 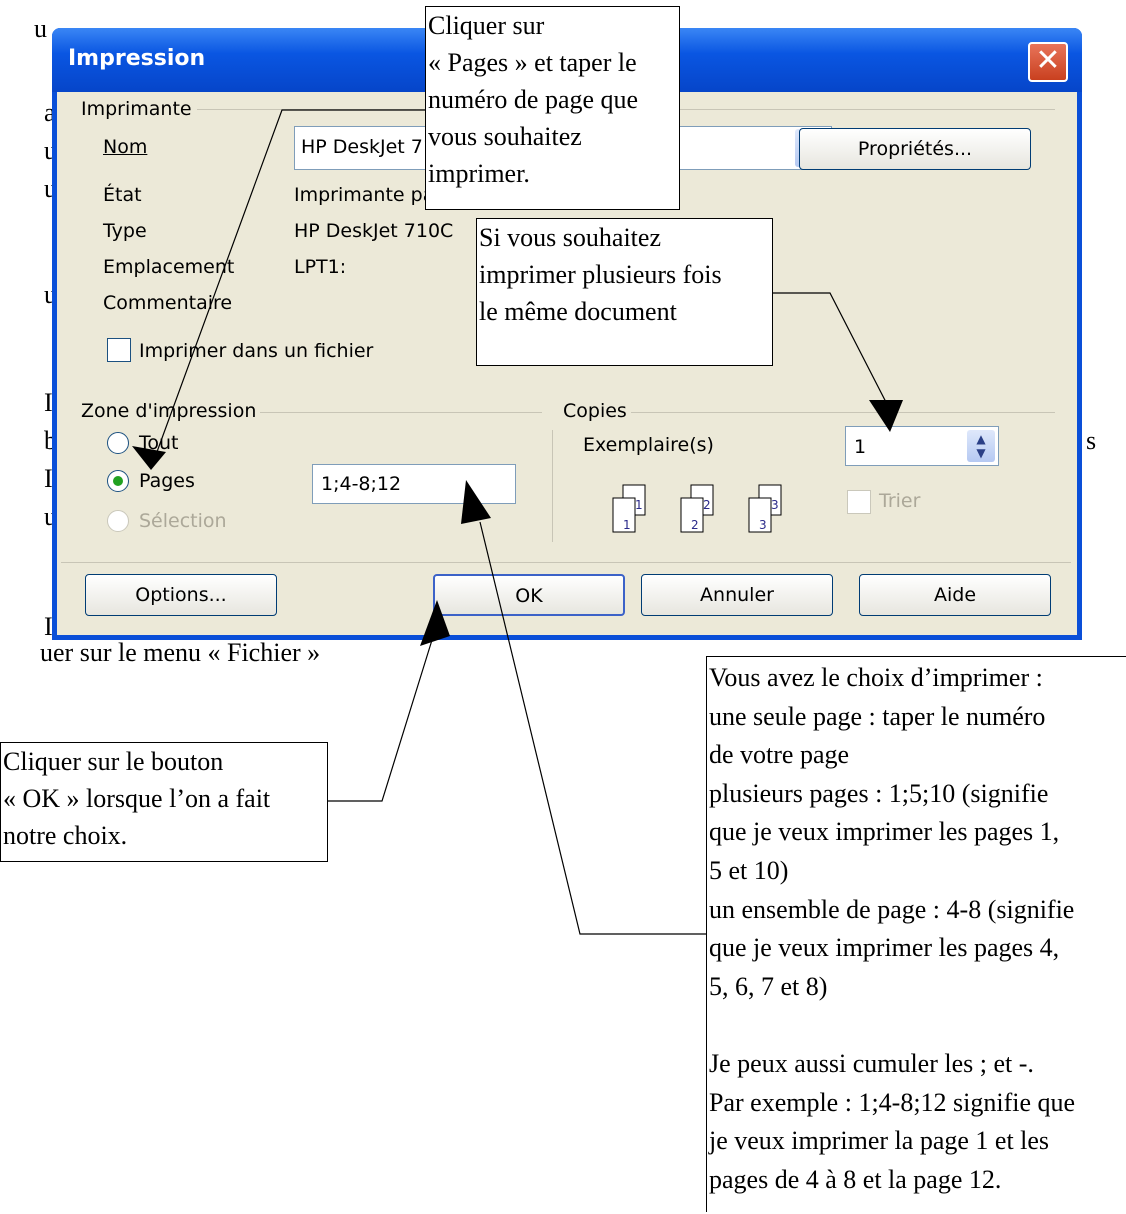 I want to click on leader-line-pages, so click(x=289, y=285).